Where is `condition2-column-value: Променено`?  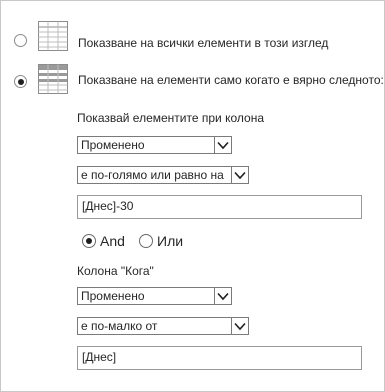 condition2-column-value: Променено is located at coordinates (113, 296).